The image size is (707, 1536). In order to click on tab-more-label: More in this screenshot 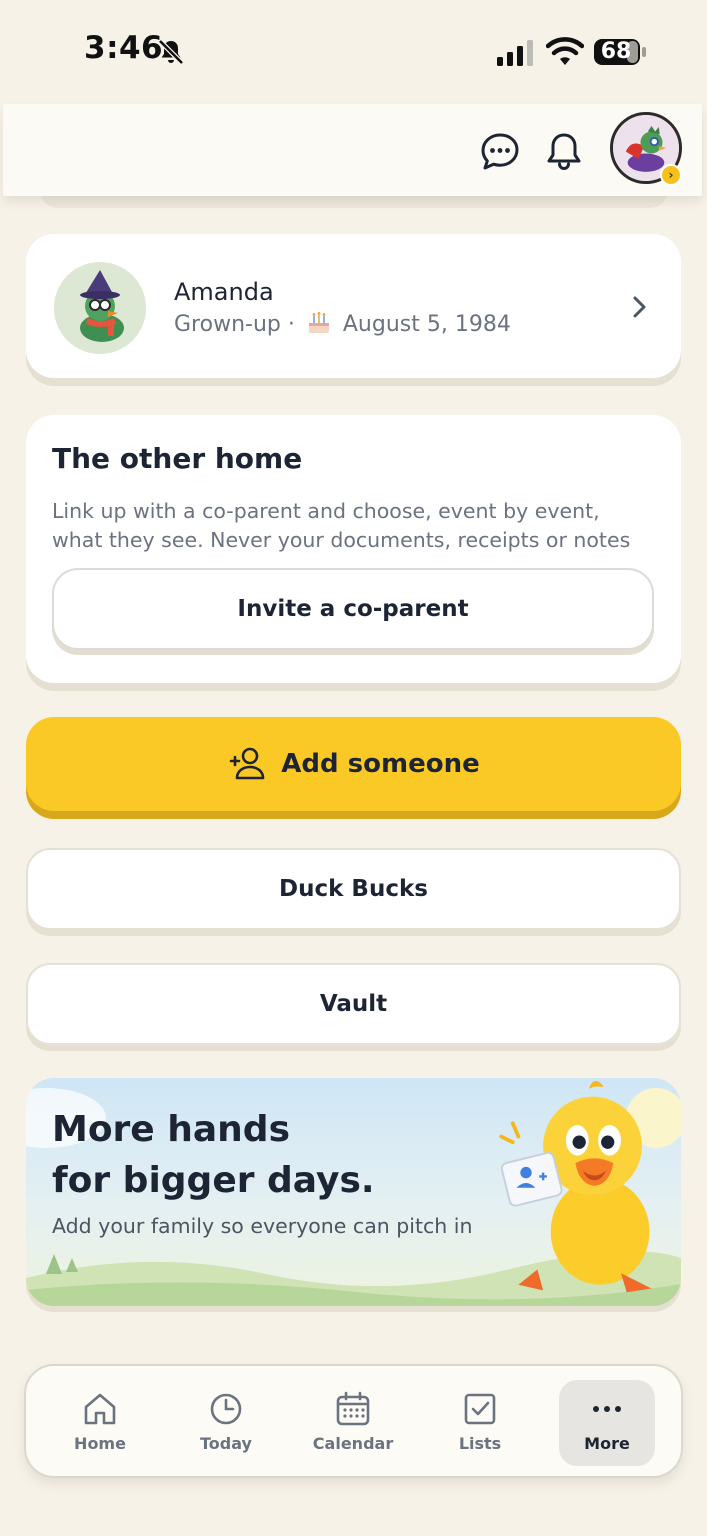, I will do `click(607, 1443)`.